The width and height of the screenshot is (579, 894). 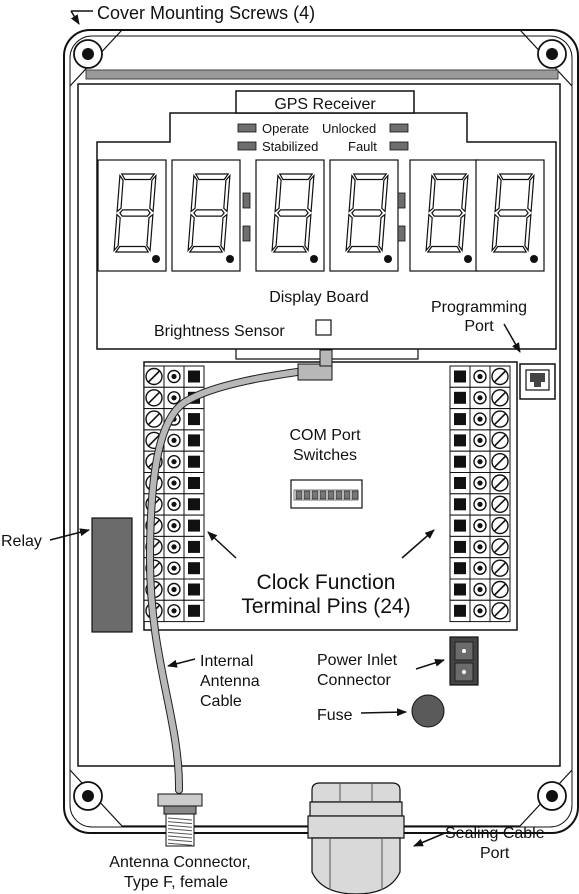 I want to click on clock-function-label-line2: Terminal Pins (24), so click(x=325, y=606).